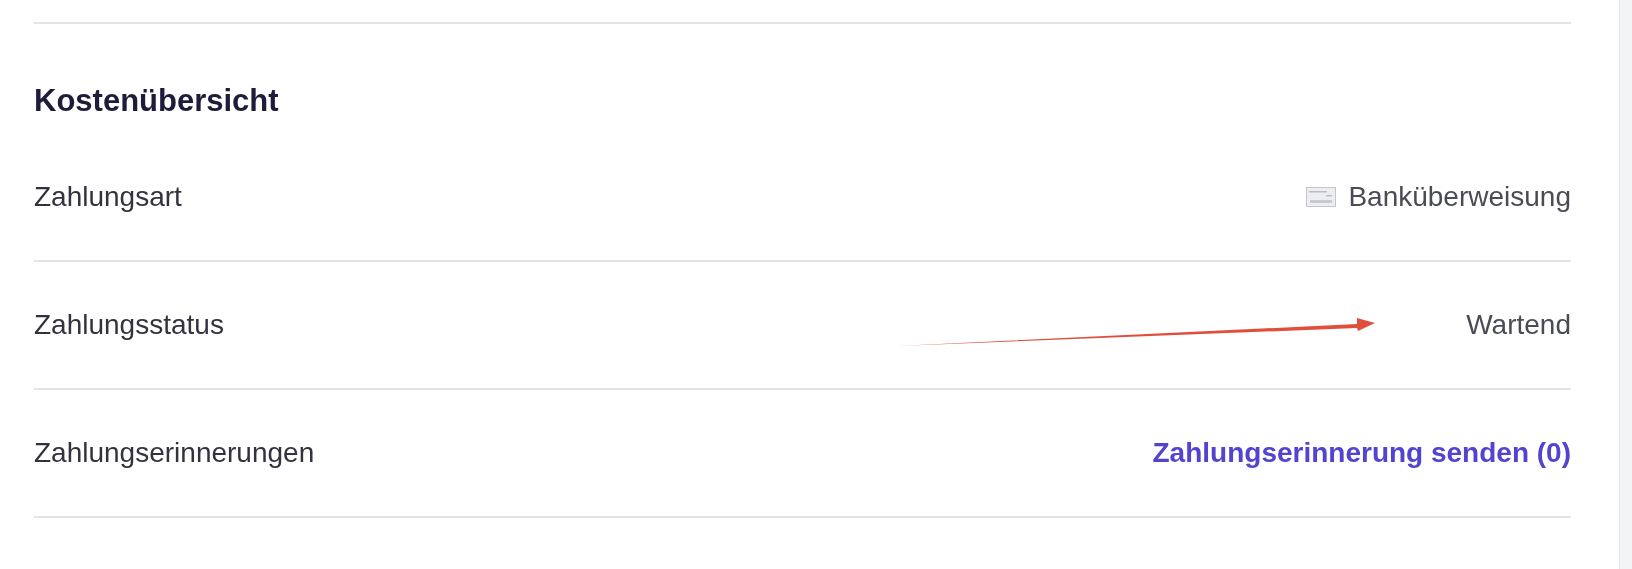 The height and width of the screenshot is (569, 1632). What do you see at coordinates (108, 197) in the screenshot?
I see `row-label: Zahlungsart` at bounding box center [108, 197].